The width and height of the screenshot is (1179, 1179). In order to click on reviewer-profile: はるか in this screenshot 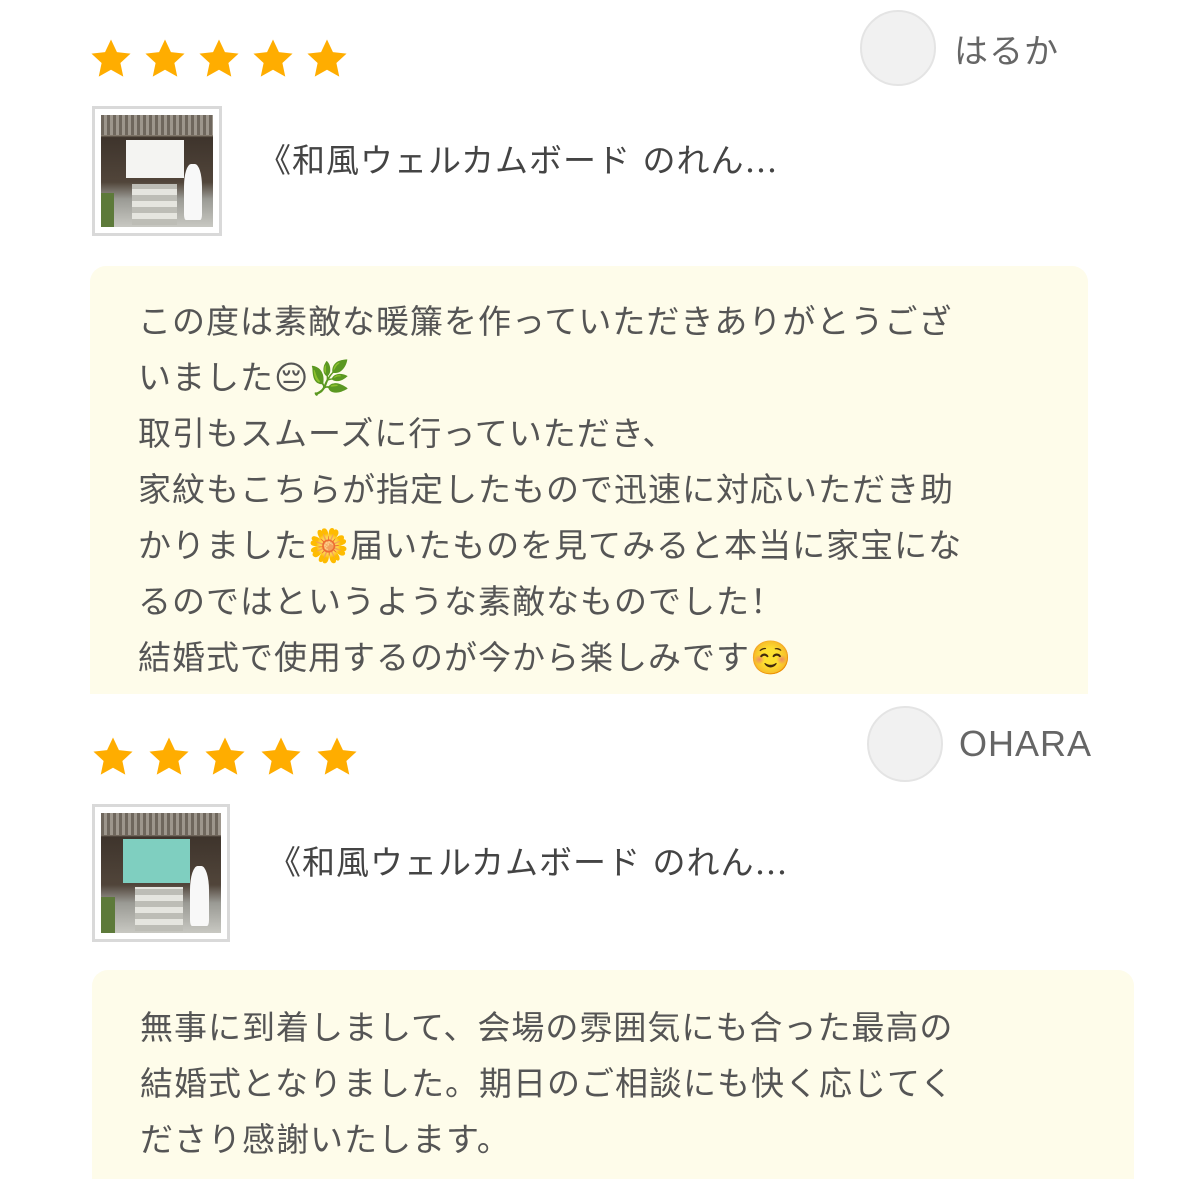, I will do `click(959, 48)`.